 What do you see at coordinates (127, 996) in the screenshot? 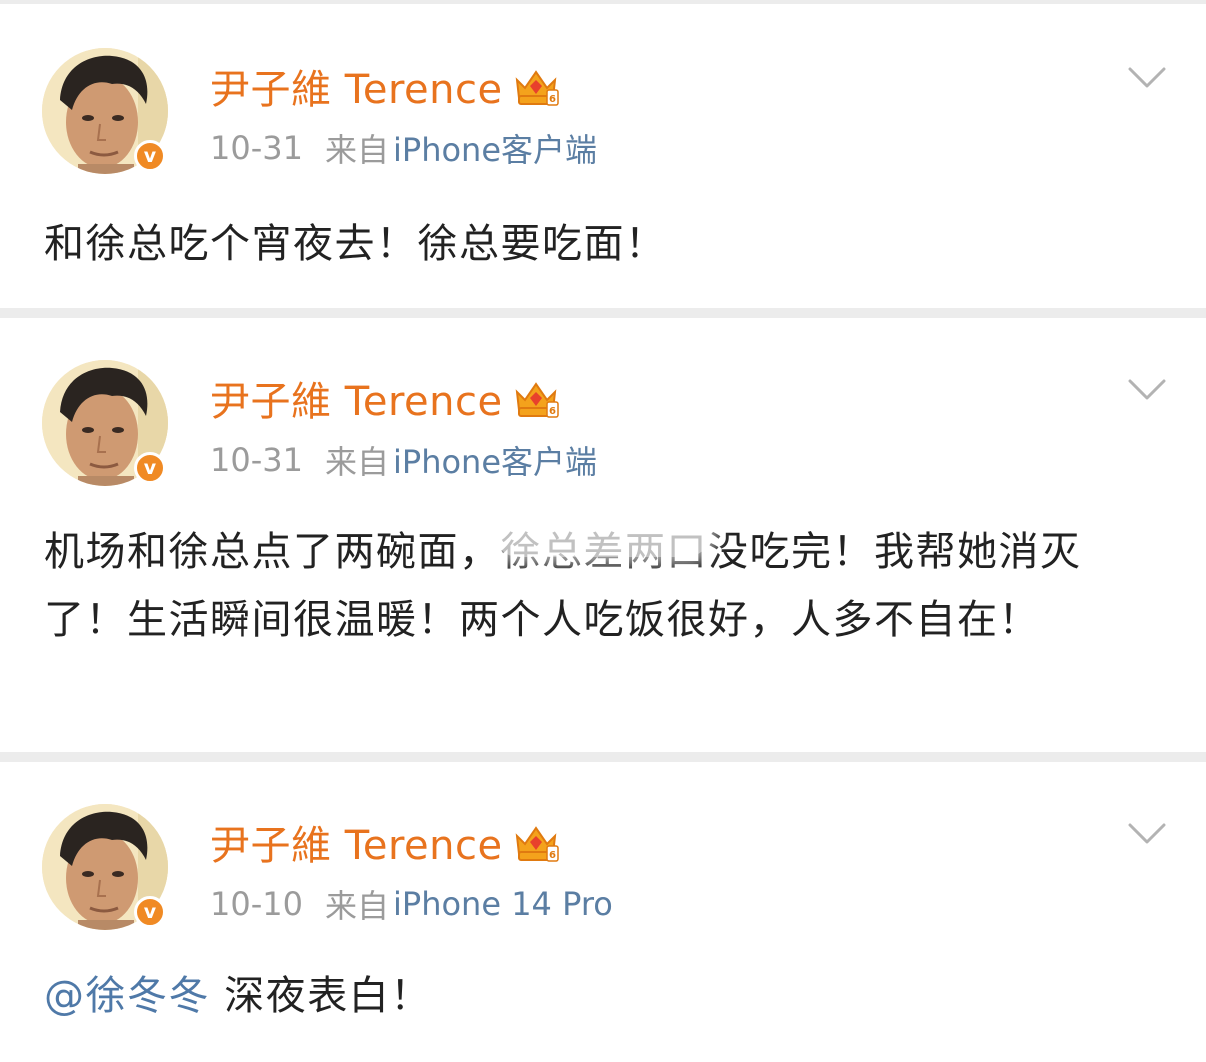
I see `user-mention-link: @徐冬冬` at bounding box center [127, 996].